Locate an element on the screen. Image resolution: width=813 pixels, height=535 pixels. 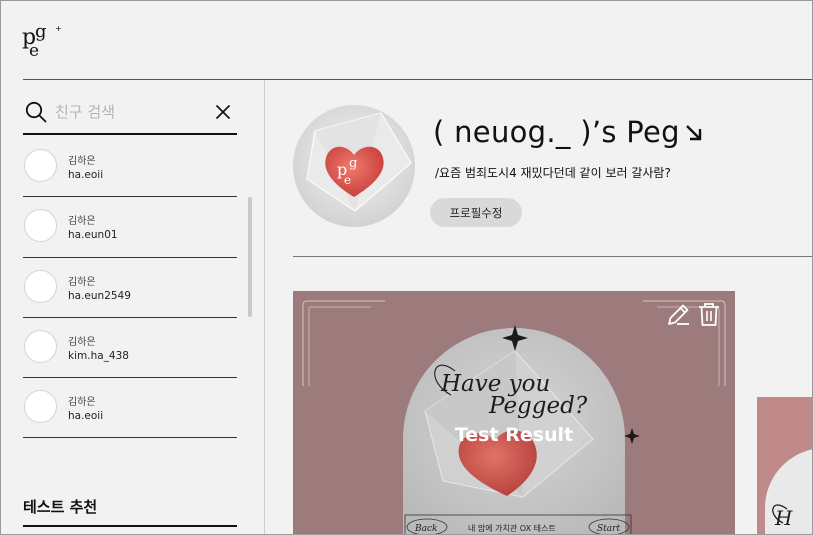
card-2-artwork: H is located at coordinates (784, 465).